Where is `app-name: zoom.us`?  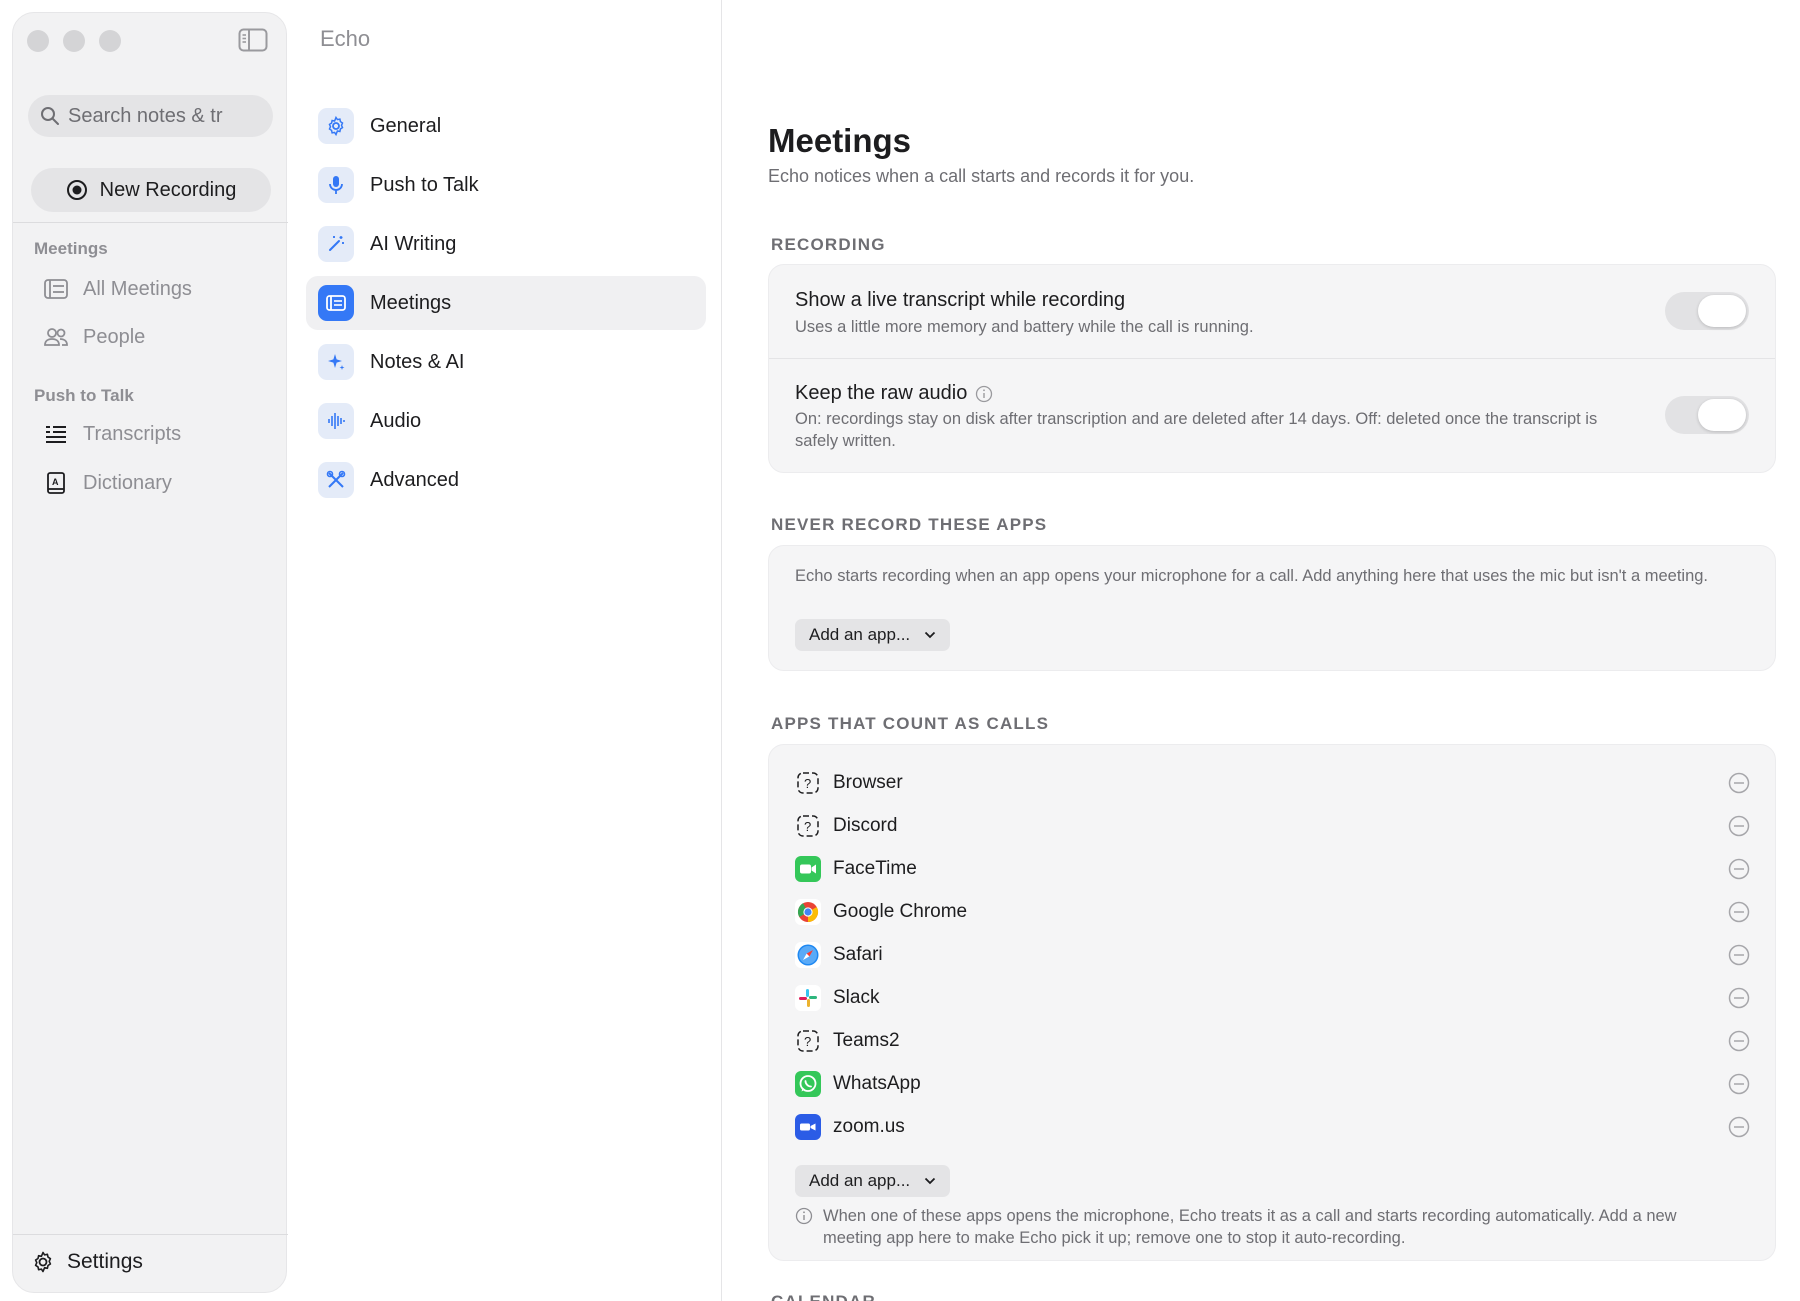
app-name: zoom.us is located at coordinates (869, 1126).